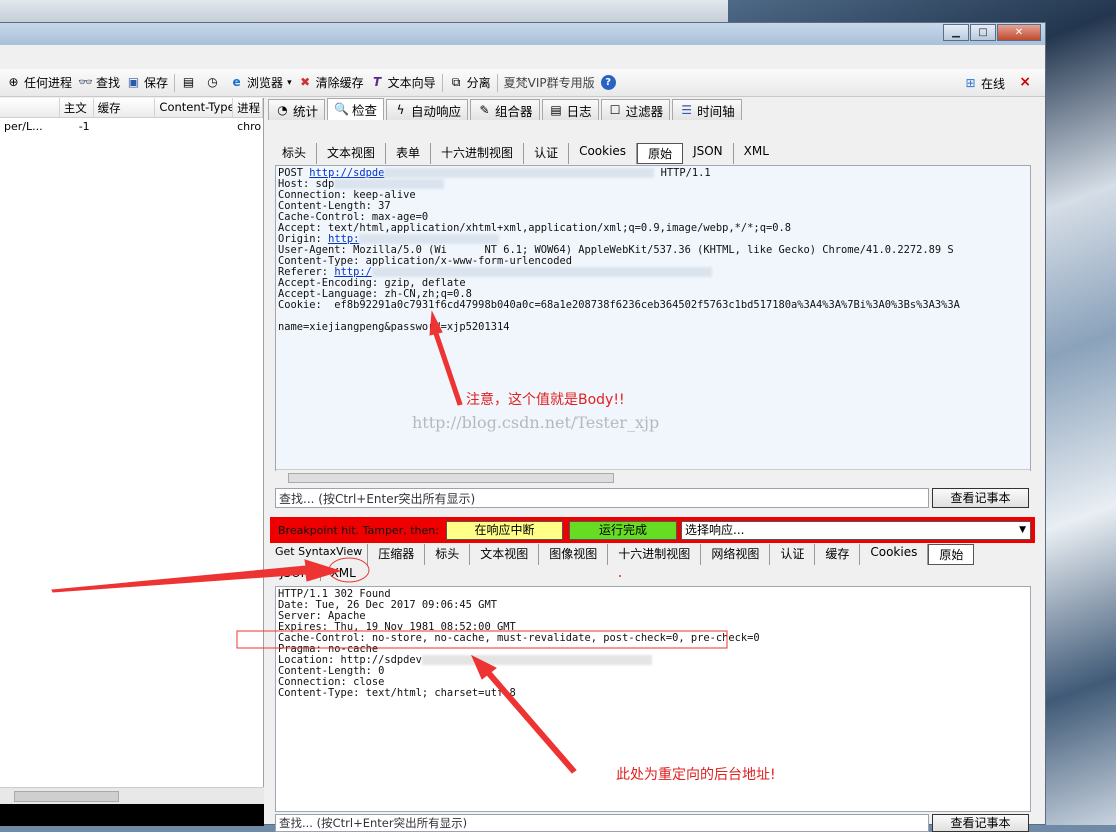 The height and width of the screenshot is (832, 1116). What do you see at coordinates (295, 153) in the screenshot?
I see `req-tab-headers: 标头` at bounding box center [295, 153].